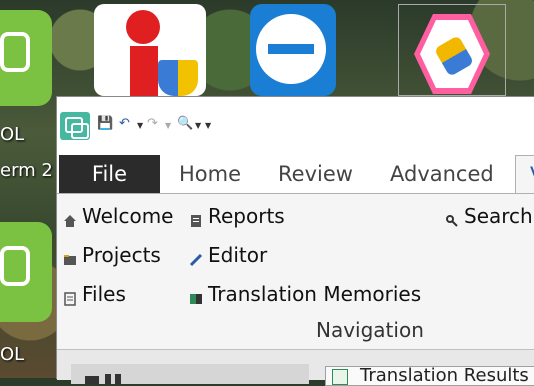 This screenshot has height=386, width=534. What do you see at coordinates (75, 126) in the screenshot?
I see `trados-logo-icon` at bounding box center [75, 126].